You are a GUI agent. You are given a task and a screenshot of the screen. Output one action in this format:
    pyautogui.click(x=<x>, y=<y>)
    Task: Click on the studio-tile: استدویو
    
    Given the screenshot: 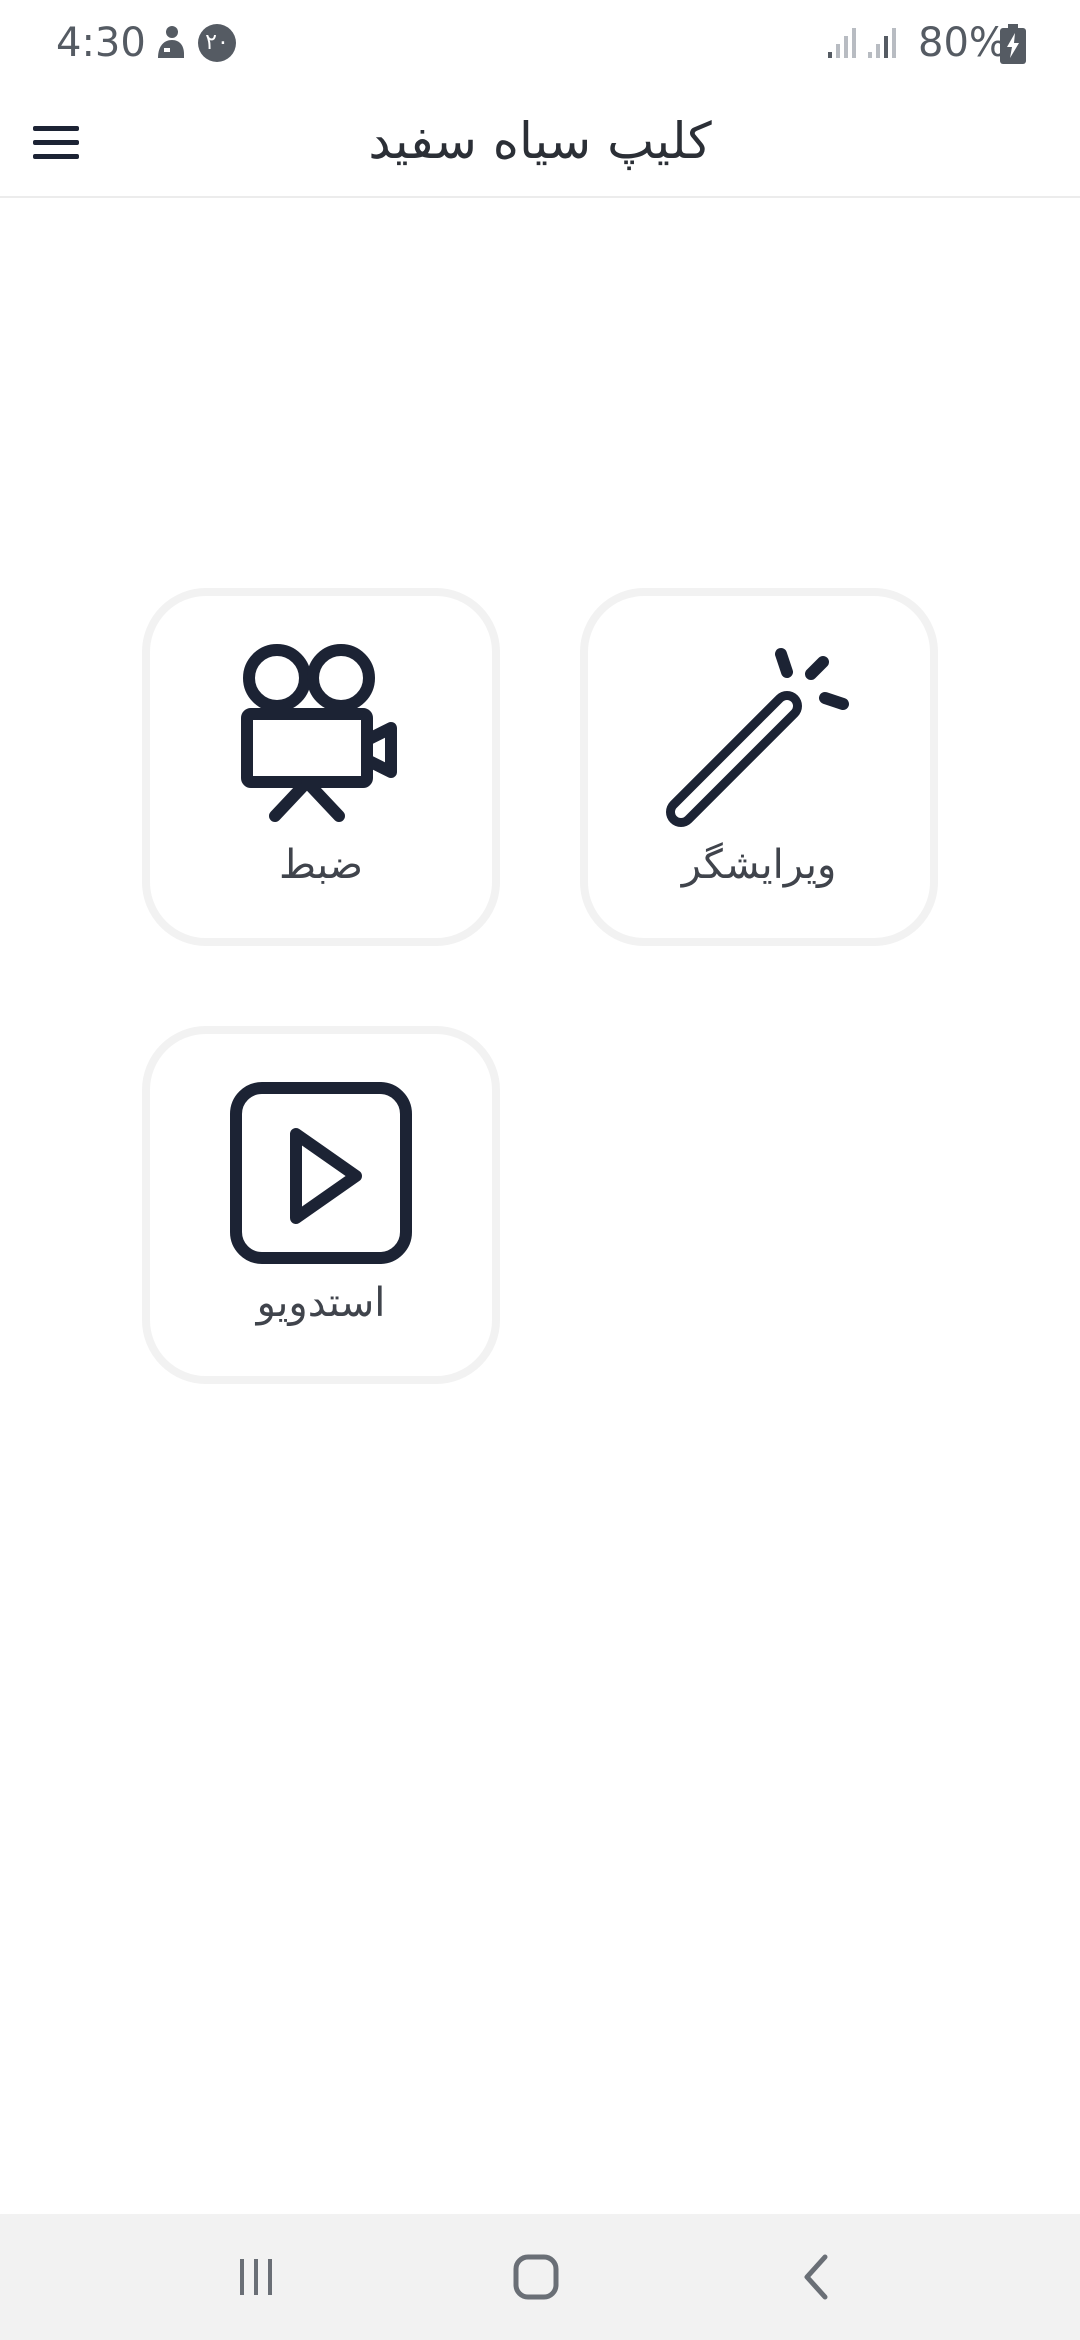 What is the action you would take?
    pyautogui.click(x=321, y=1205)
    